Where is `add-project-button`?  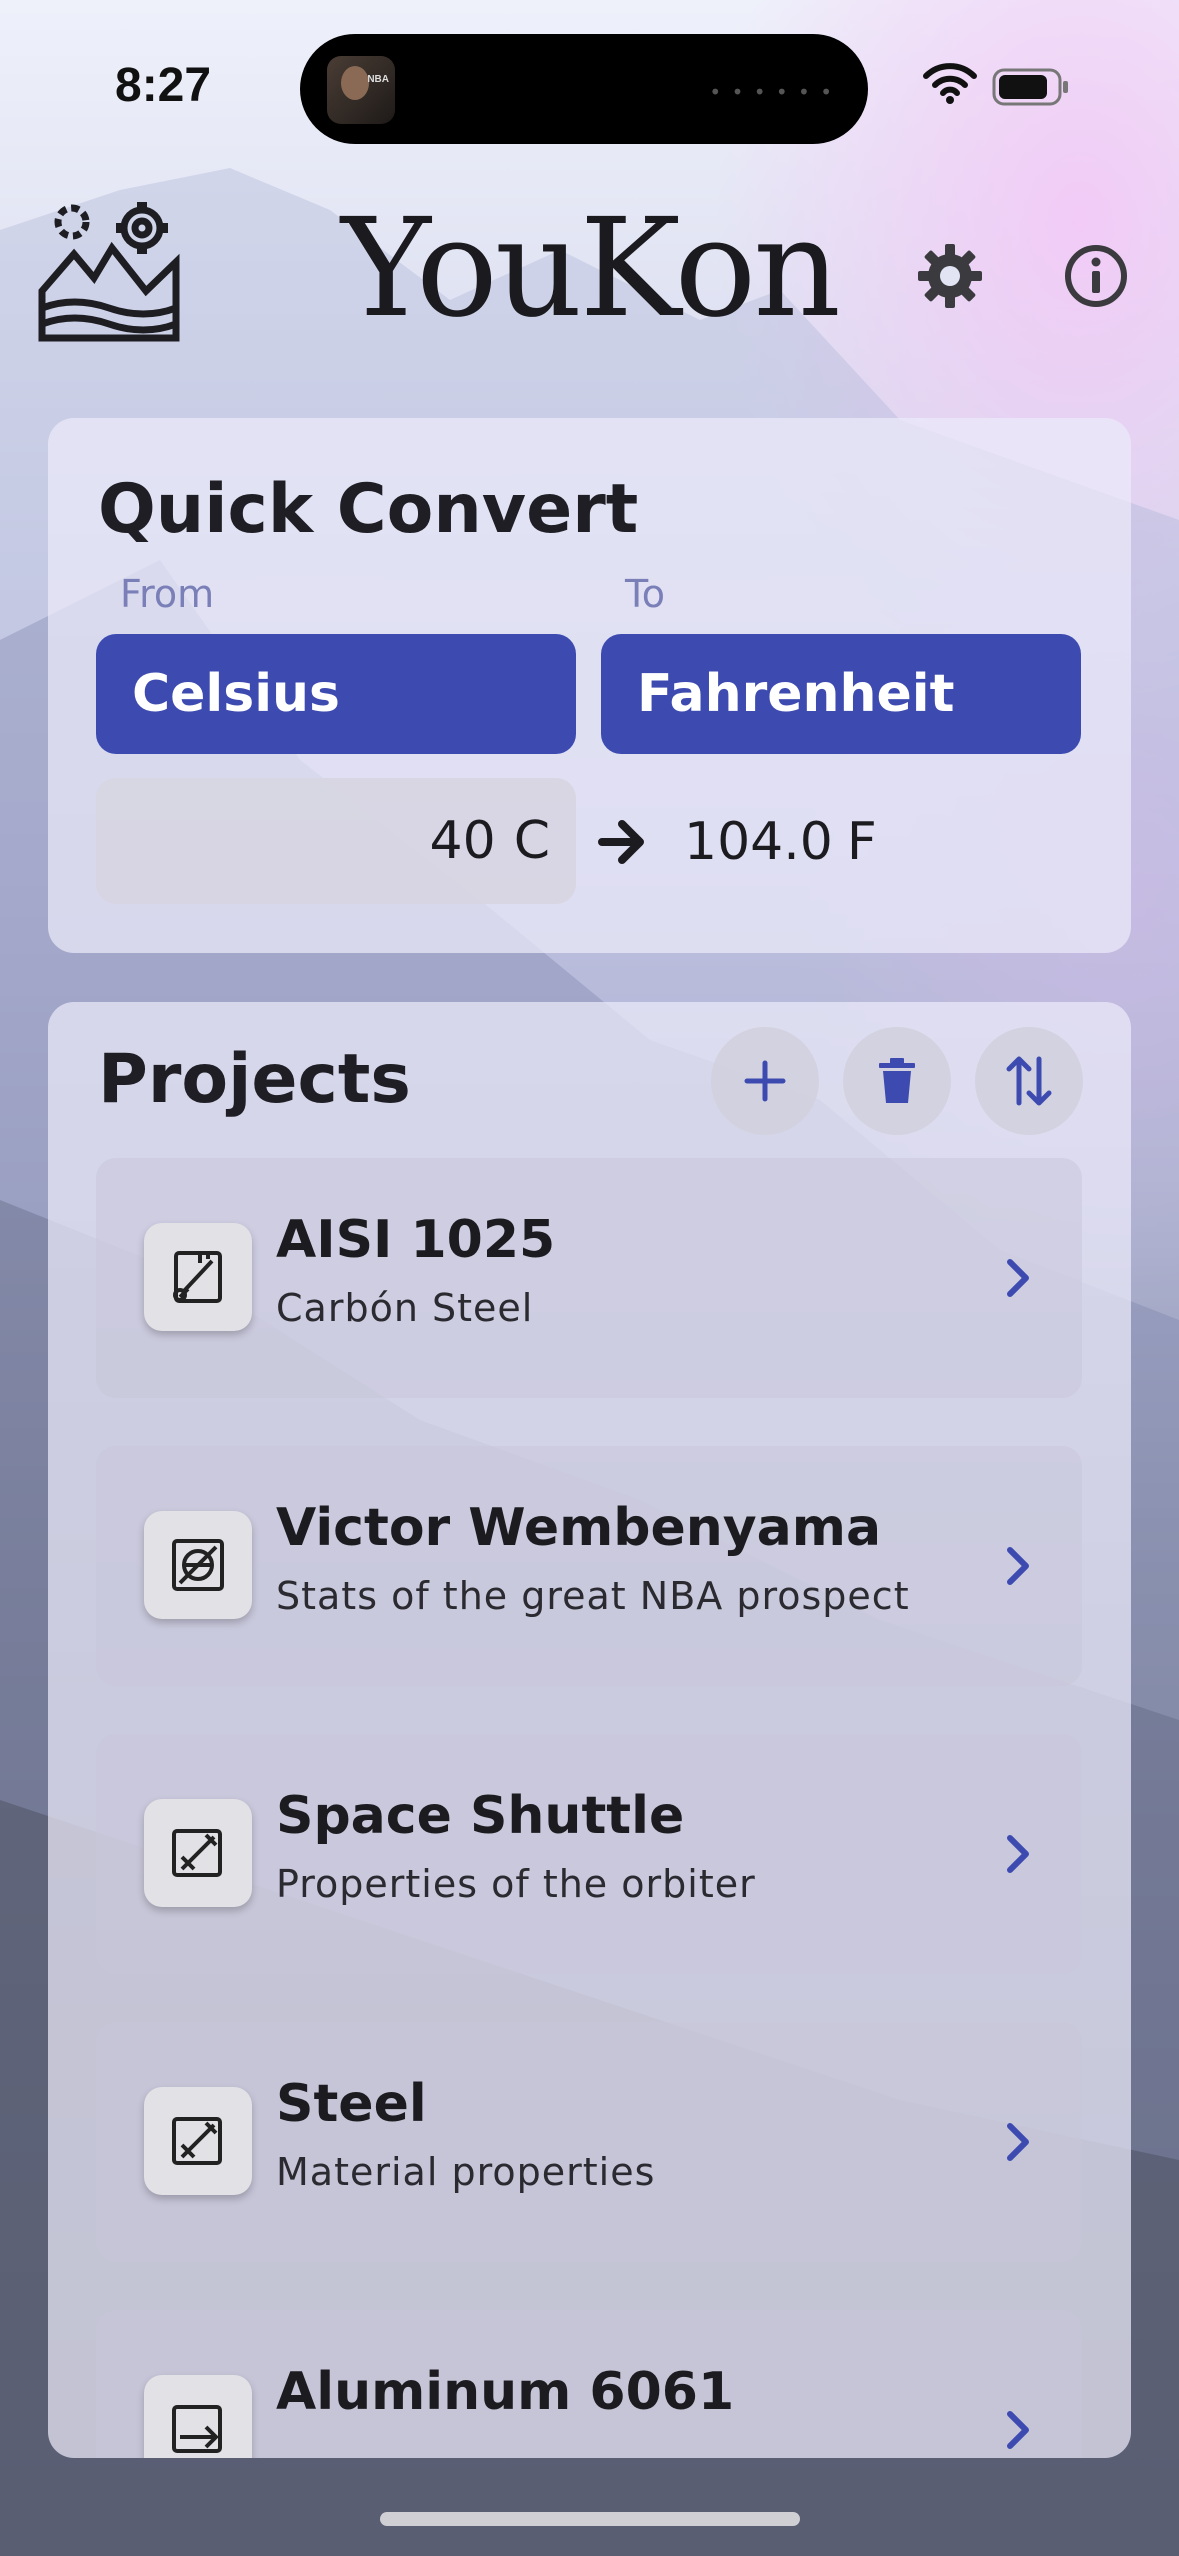 add-project-button is located at coordinates (765, 1081).